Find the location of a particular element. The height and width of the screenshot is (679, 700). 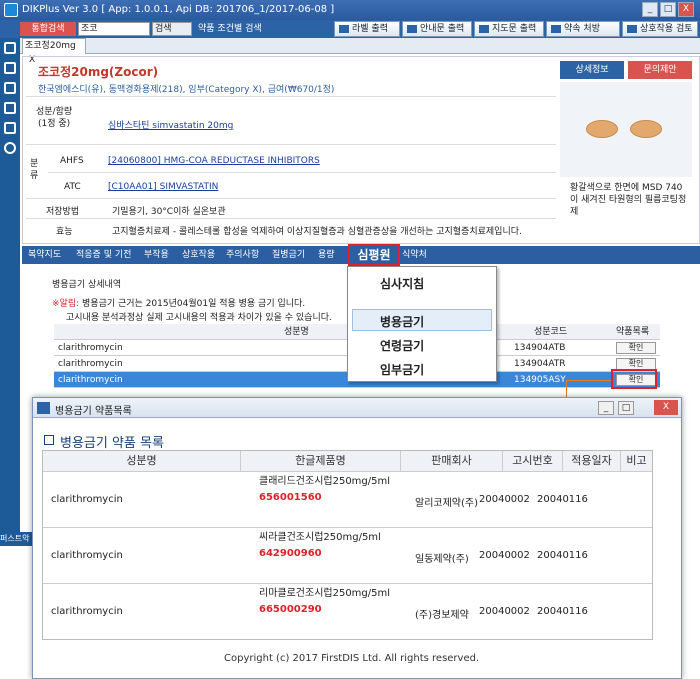

nav-interaction: 상호작용 is located at coordinates (198, 255).